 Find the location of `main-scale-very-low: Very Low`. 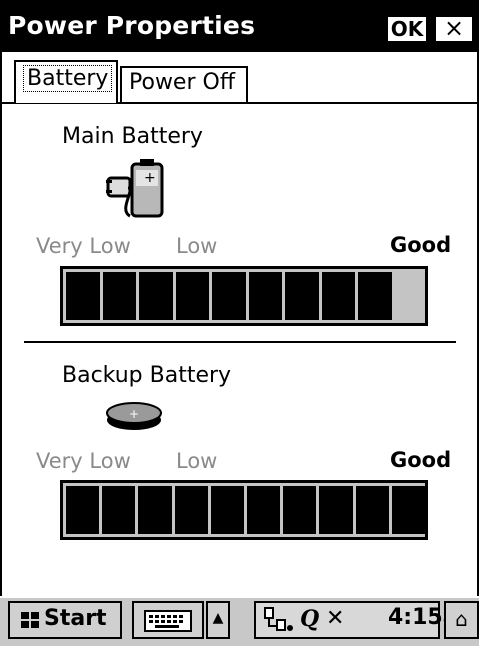

main-scale-very-low: Very Low is located at coordinates (83, 246).